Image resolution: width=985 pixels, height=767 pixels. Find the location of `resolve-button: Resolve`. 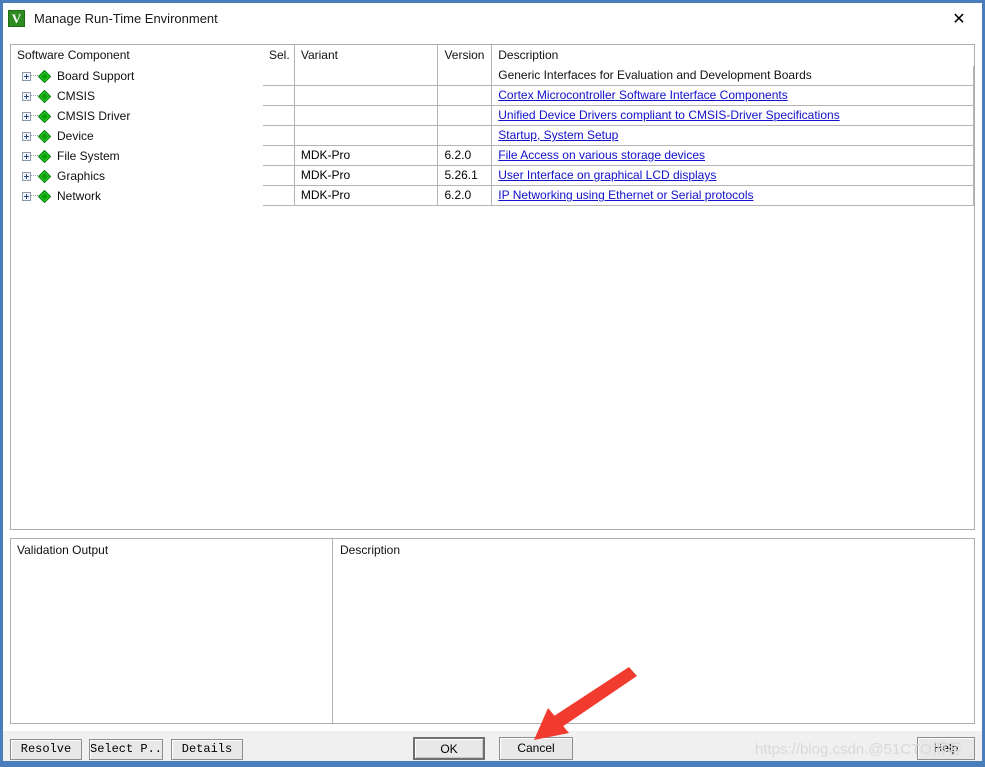

resolve-button: Resolve is located at coordinates (46, 749).